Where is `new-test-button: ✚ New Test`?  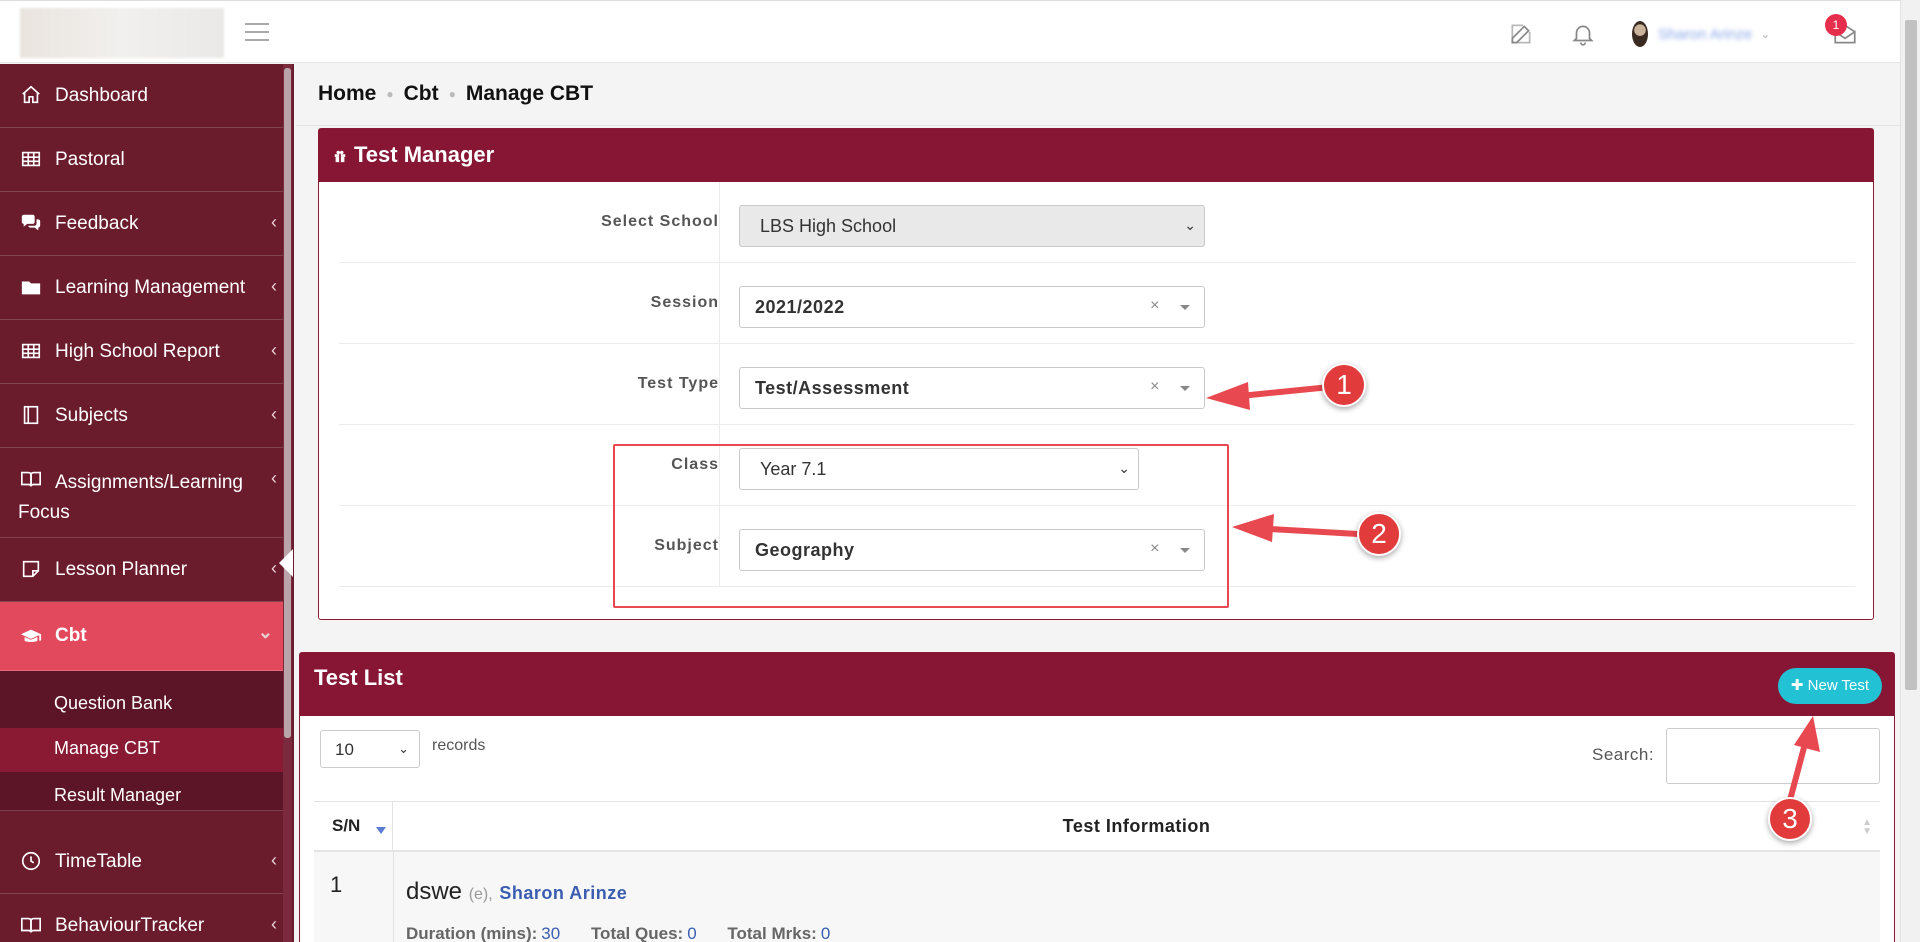
new-test-button: ✚ New Test is located at coordinates (1830, 686).